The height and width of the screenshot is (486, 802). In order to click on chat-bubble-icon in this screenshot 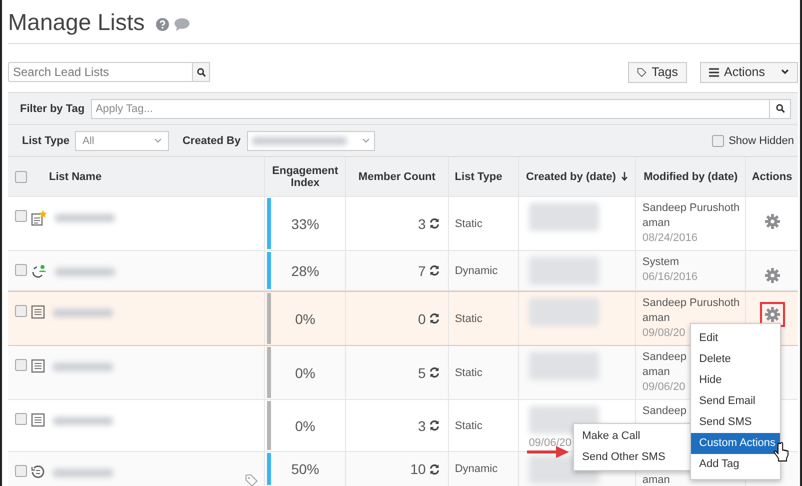, I will do `click(182, 24)`.